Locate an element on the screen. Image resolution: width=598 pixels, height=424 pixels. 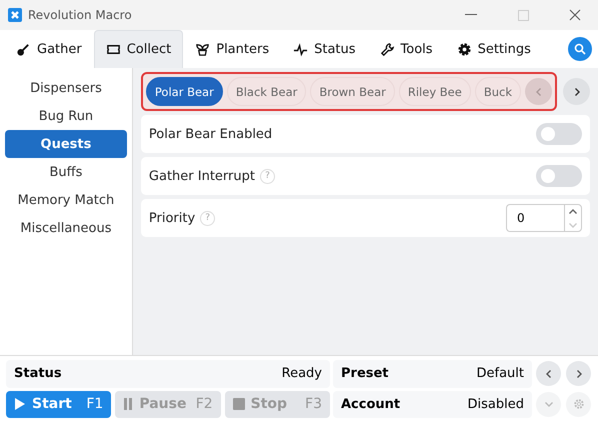
chevron-down-icon is located at coordinates (549, 404).